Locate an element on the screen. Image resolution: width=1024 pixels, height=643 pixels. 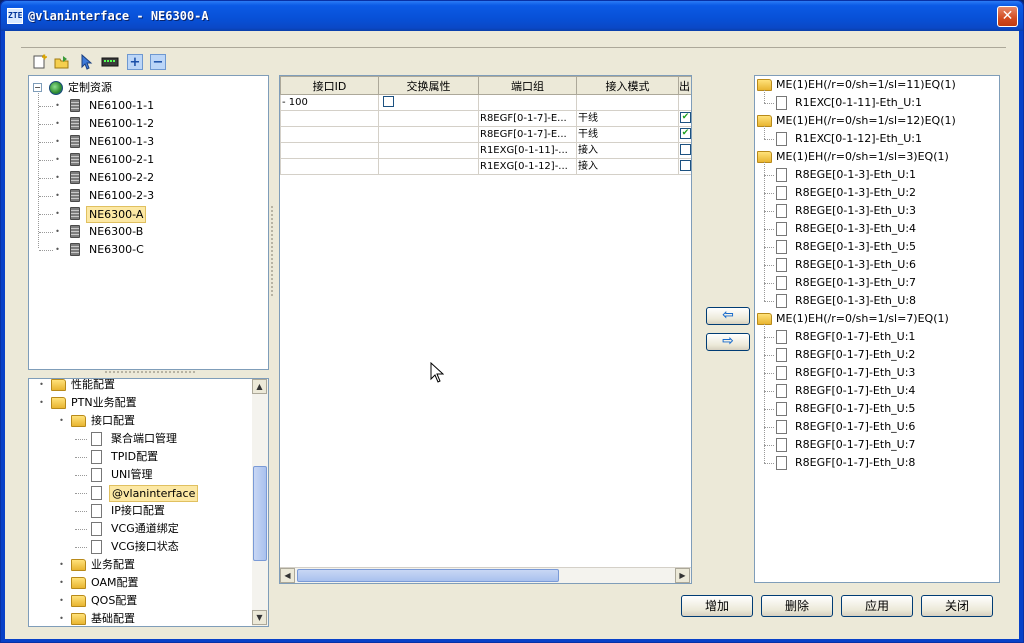
port-group-item: ME(1)EH(/r=0/sh=1/sl=3)EQ(1) is located at coordinates (877, 157).